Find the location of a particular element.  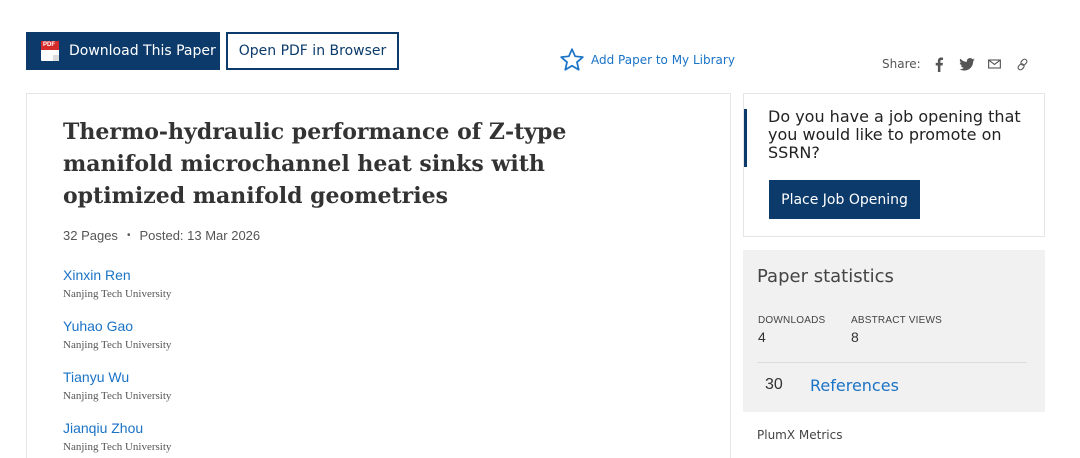

stats-divider is located at coordinates (892, 362).